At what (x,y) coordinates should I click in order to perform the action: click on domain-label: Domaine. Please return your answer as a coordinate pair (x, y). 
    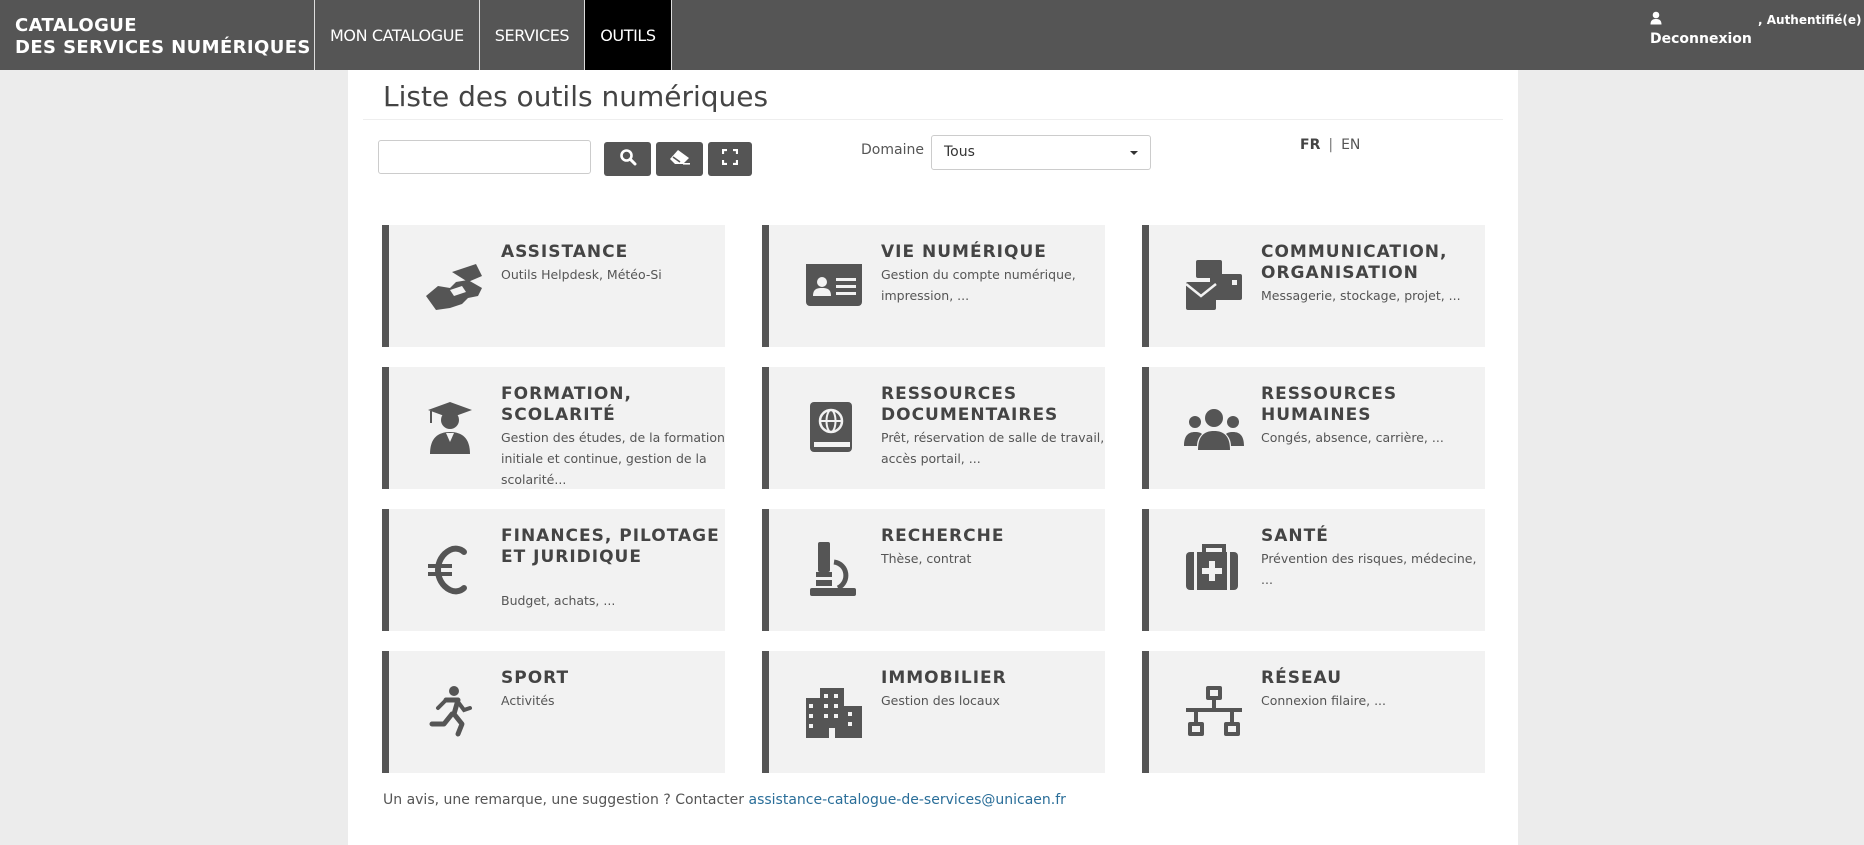
    Looking at the image, I should click on (892, 150).